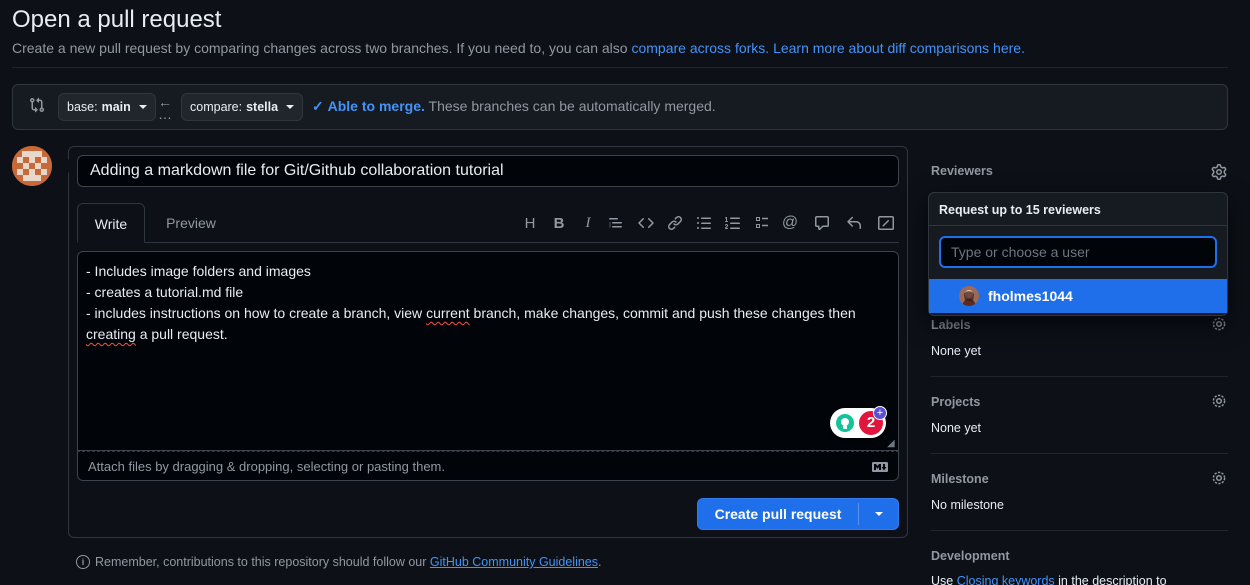 This screenshot has width=1250, height=585. I want to click on pr-title-input, so click(488, 171).